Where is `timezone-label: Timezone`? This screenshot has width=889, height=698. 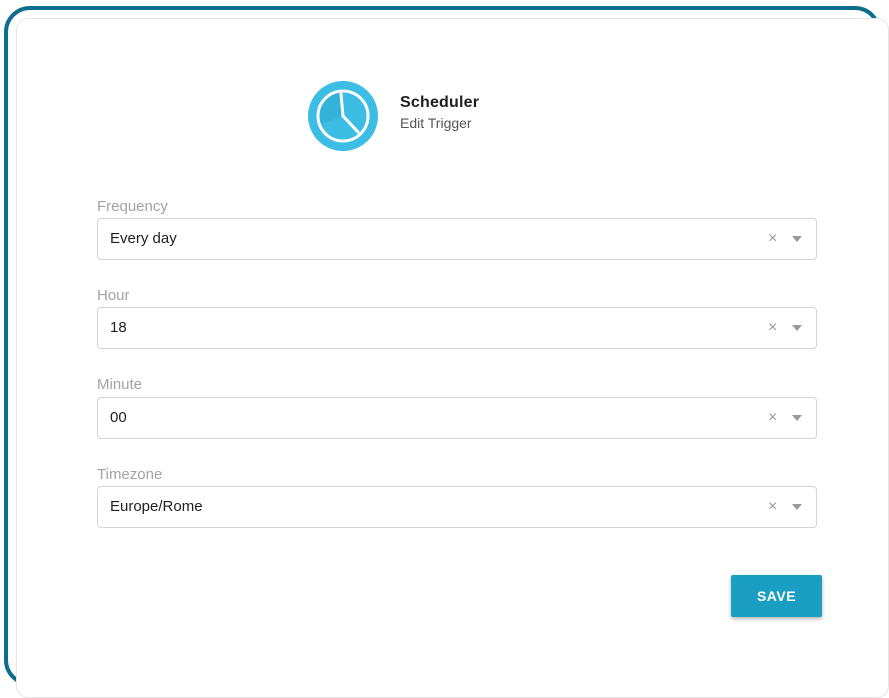
timezone-label: Timezone is located at coordinates (130, 474).